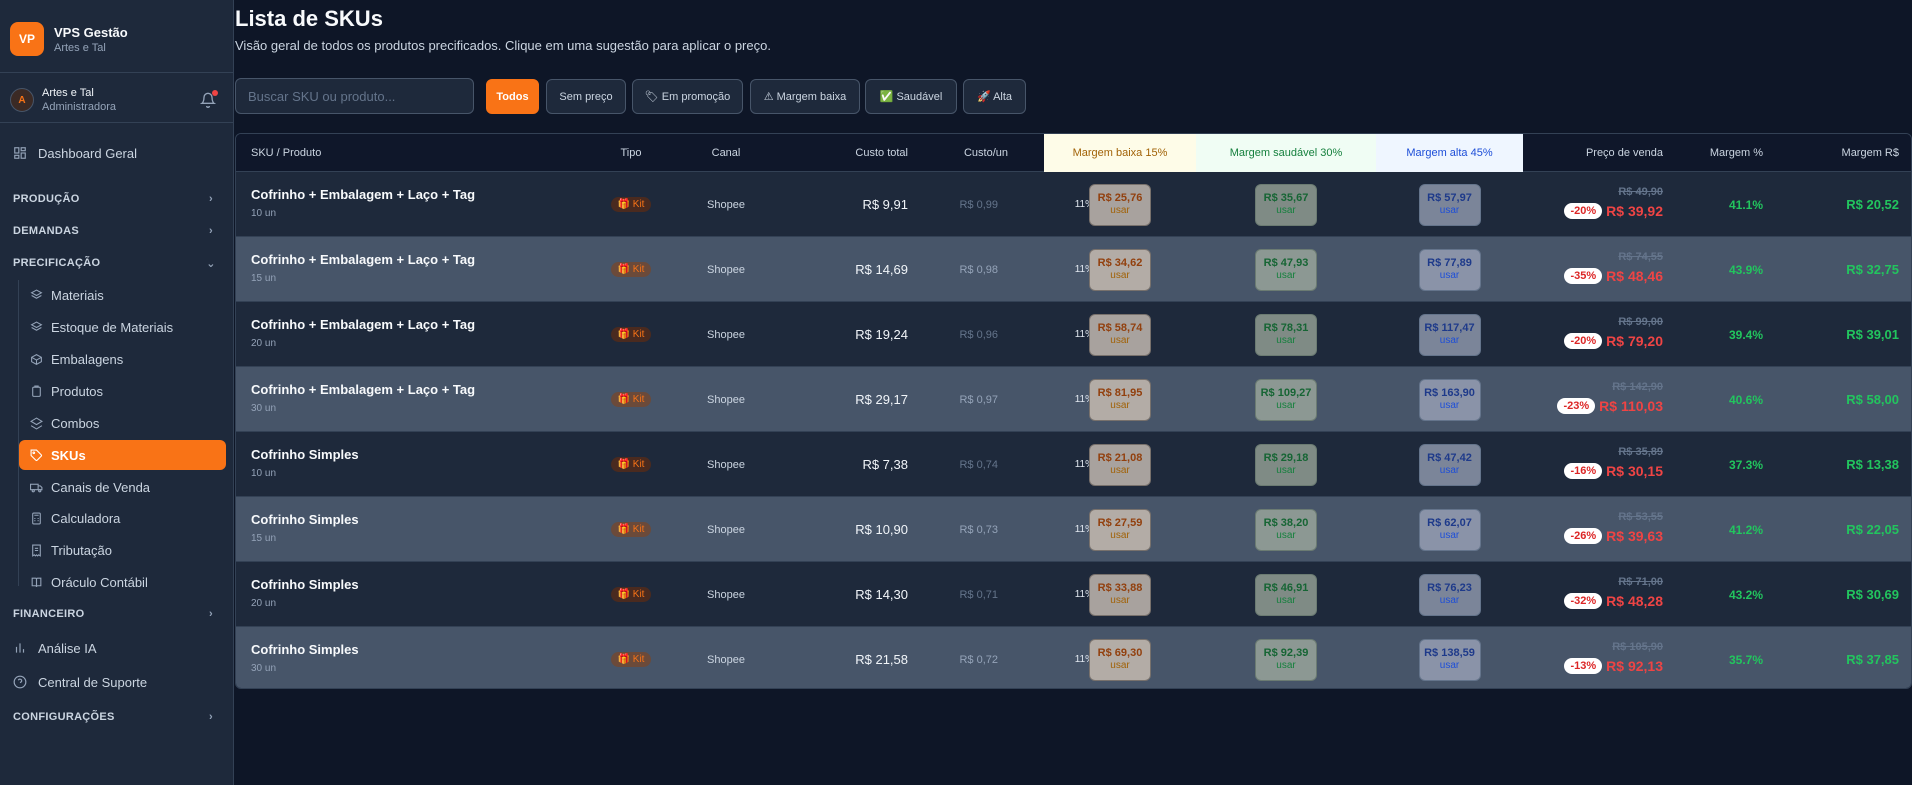 The image size is (1912, 785). I want to click on col-margem-baixa: Margem baixa 15%, so click(1120, 153).